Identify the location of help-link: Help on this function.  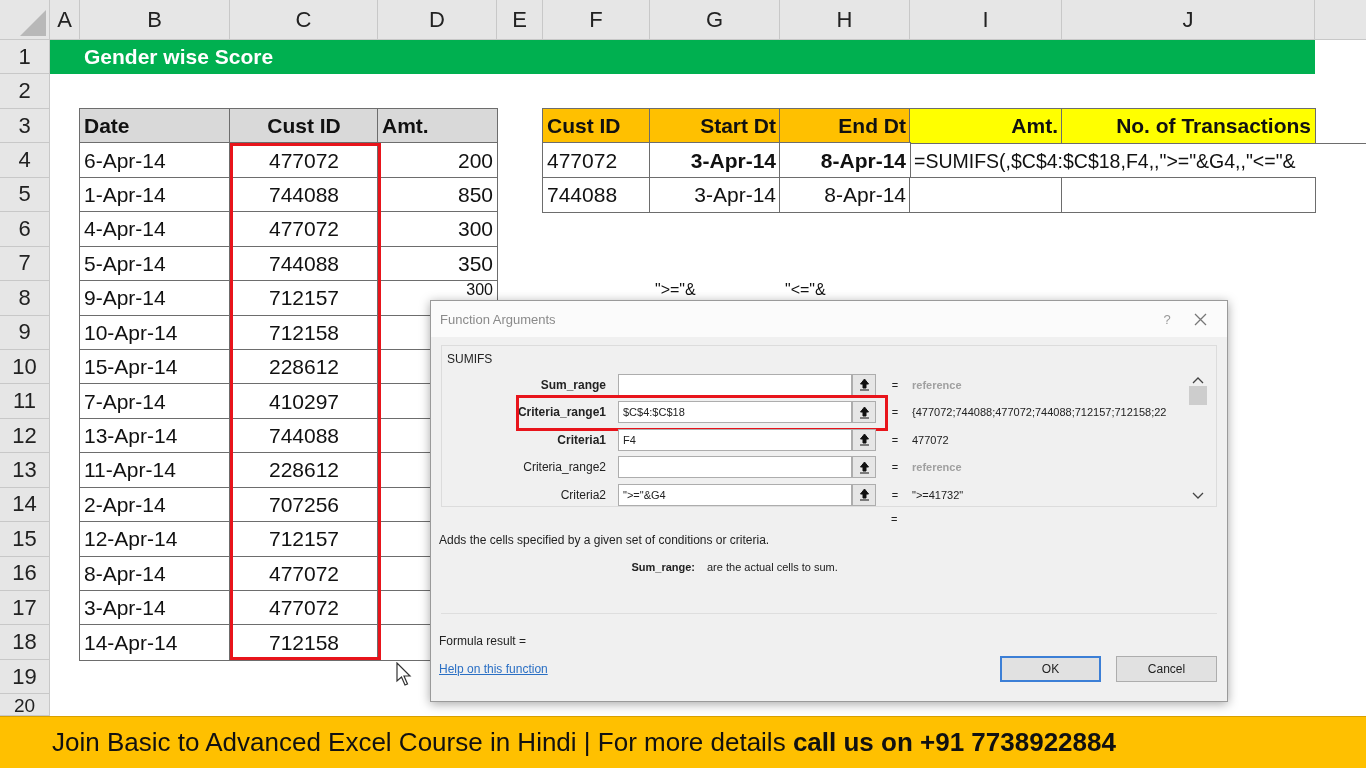
(712, 669).